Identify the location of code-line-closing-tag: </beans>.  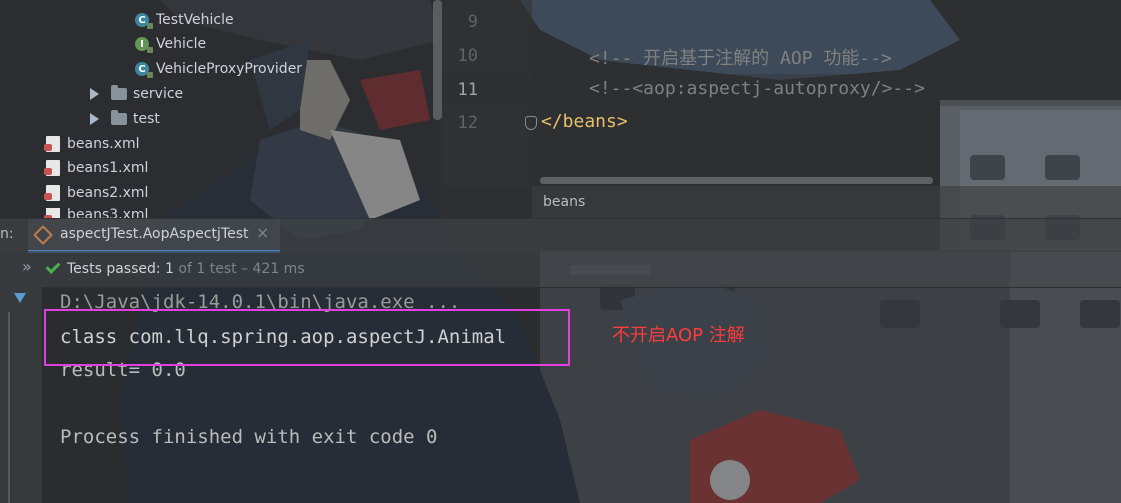
(584, 121).